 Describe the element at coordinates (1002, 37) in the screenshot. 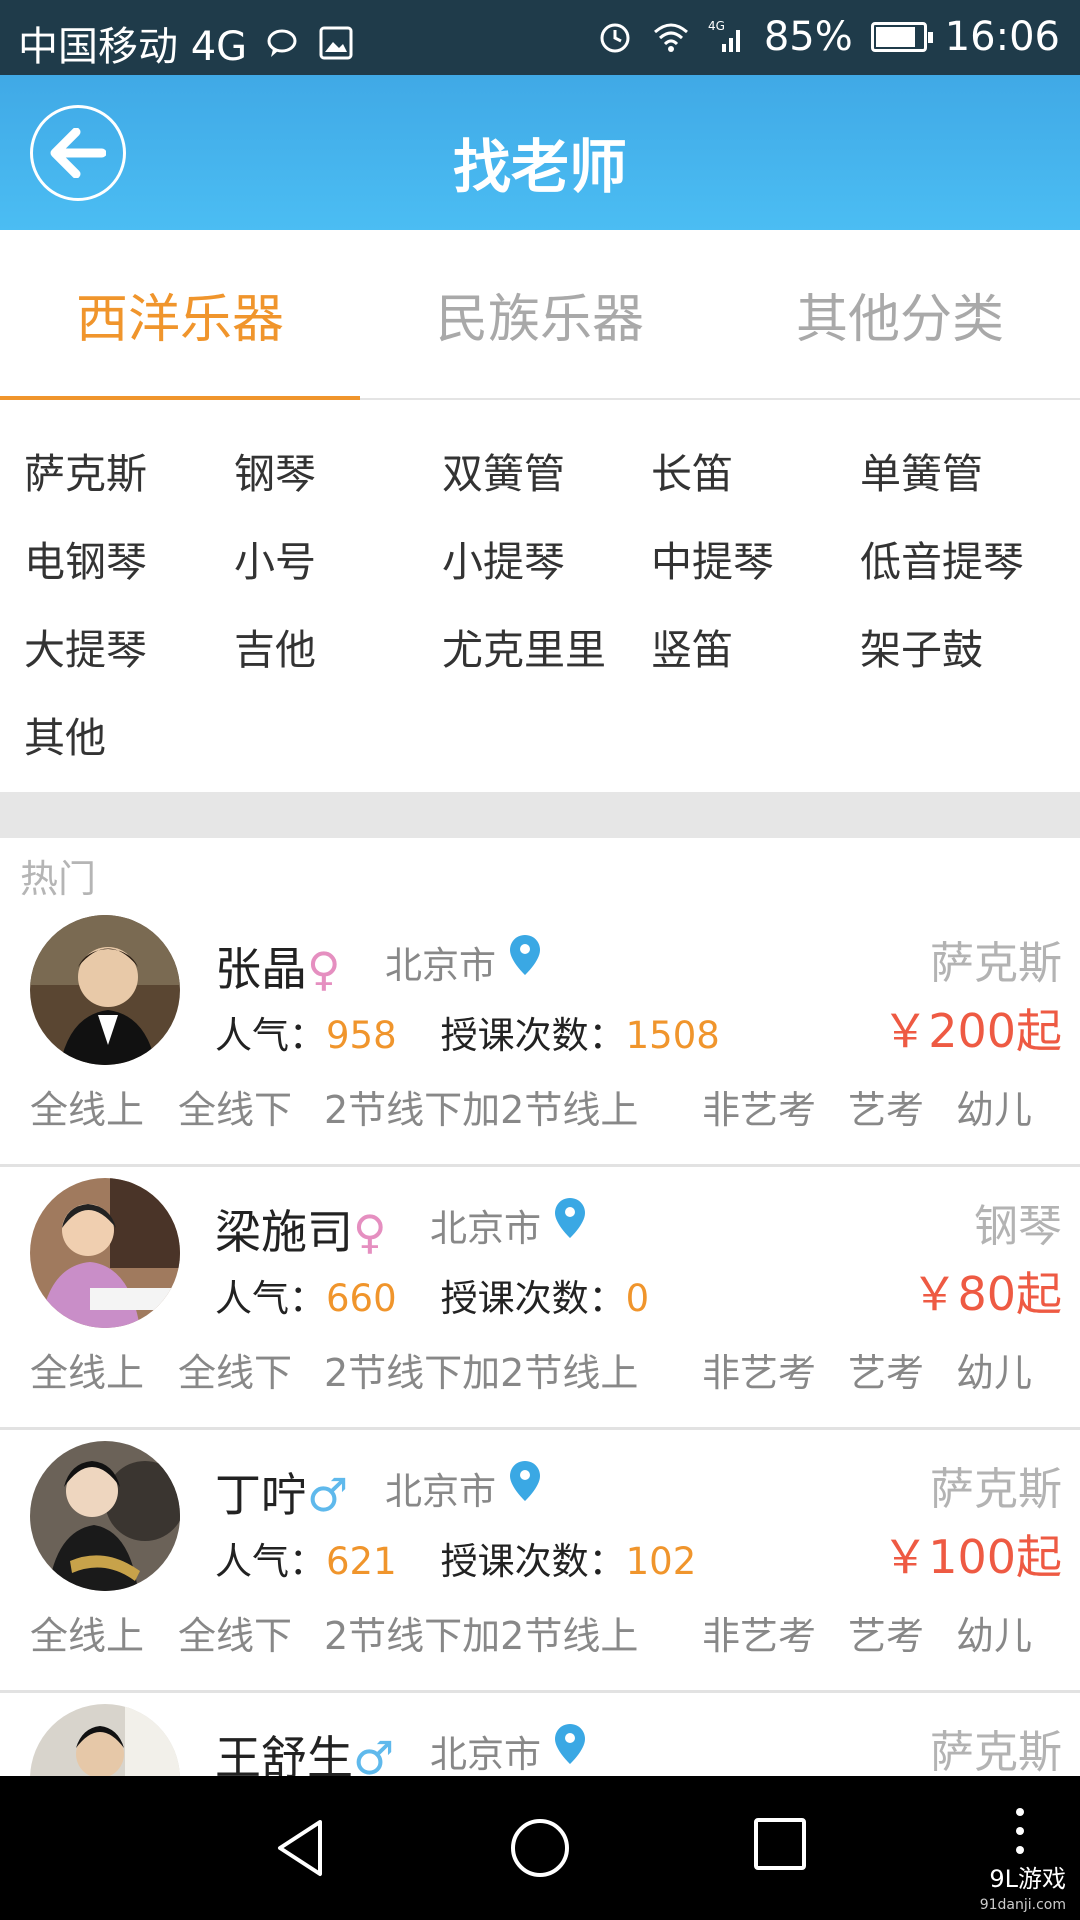

I see `clock: 16:06` at that location.